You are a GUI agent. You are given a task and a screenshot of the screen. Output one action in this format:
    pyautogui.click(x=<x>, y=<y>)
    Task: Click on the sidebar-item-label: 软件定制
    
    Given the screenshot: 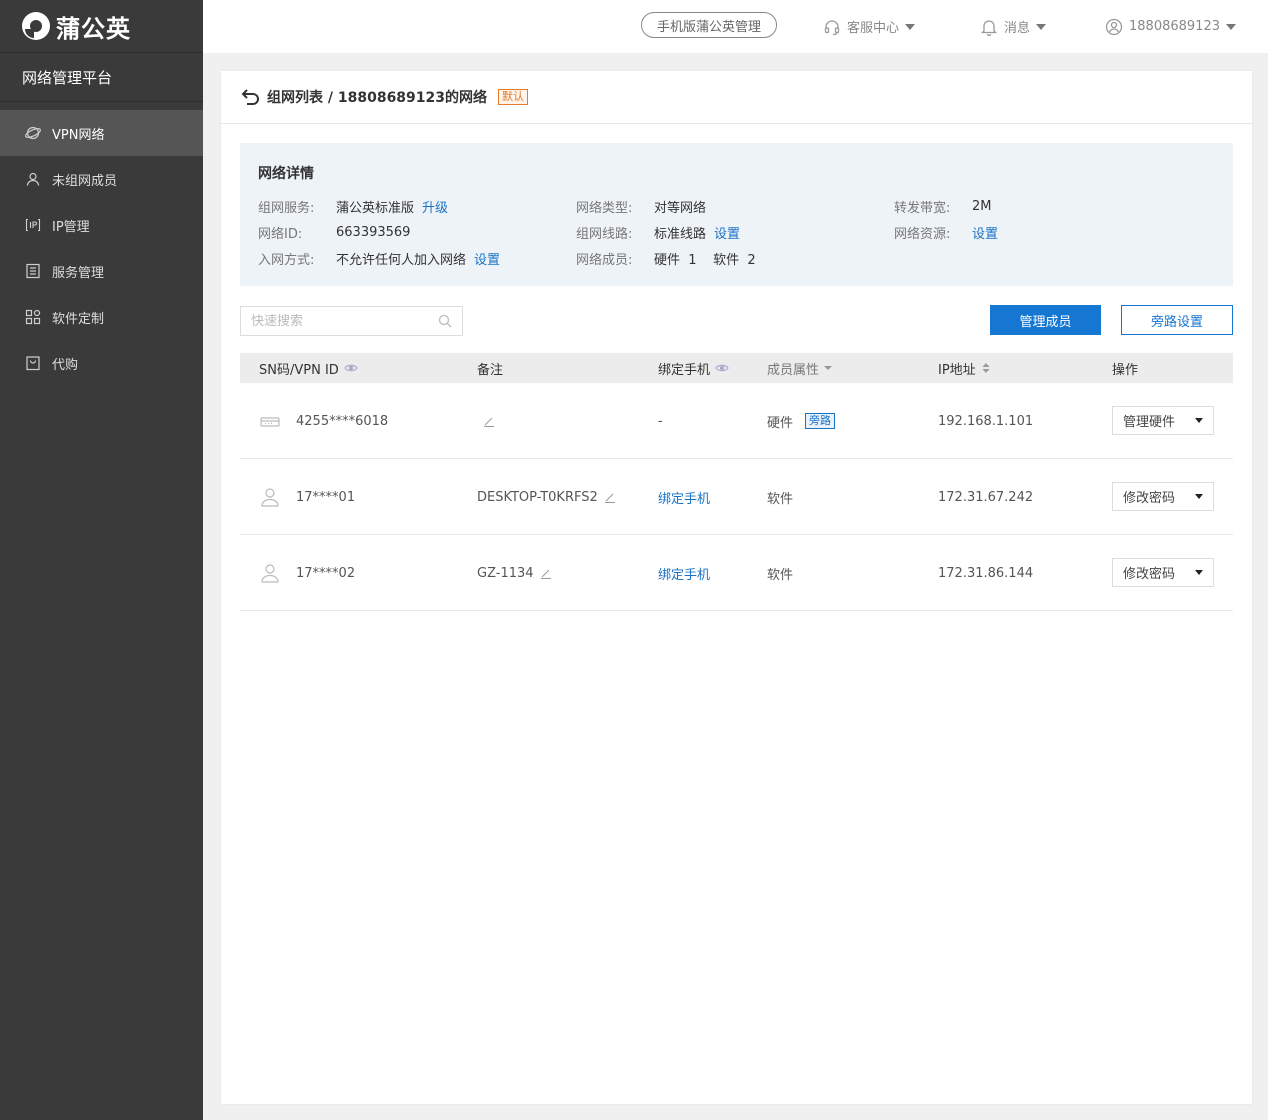 What is the action you would take?
    pyautogui.click(x=78, y=319)
    